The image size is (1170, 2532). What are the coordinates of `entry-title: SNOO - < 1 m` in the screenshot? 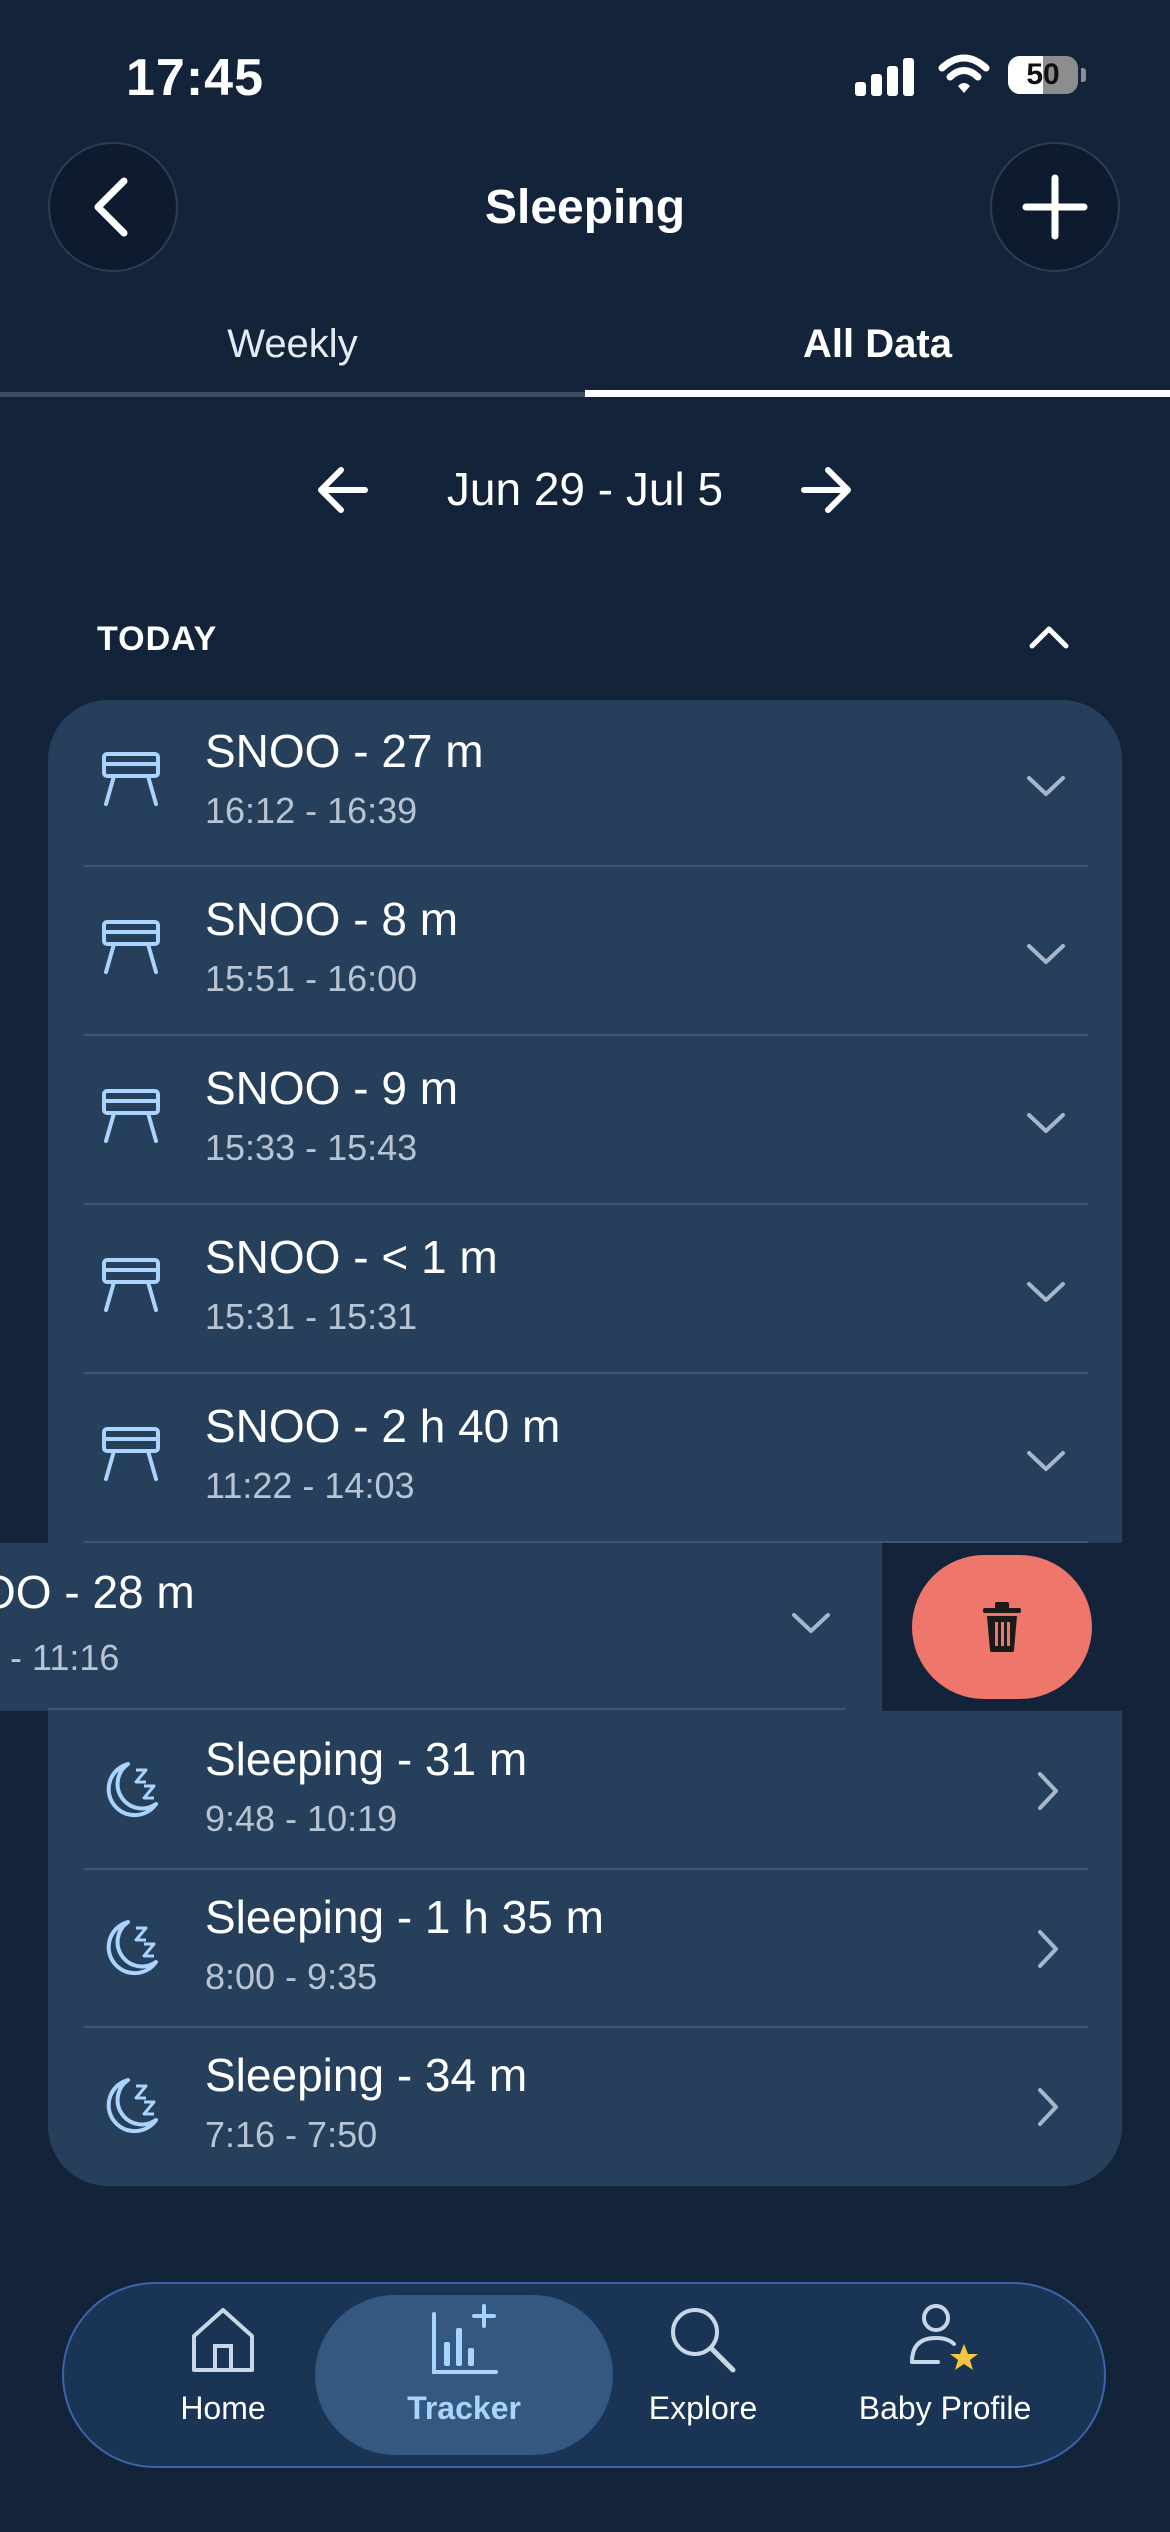 It's located at (351, 1257).